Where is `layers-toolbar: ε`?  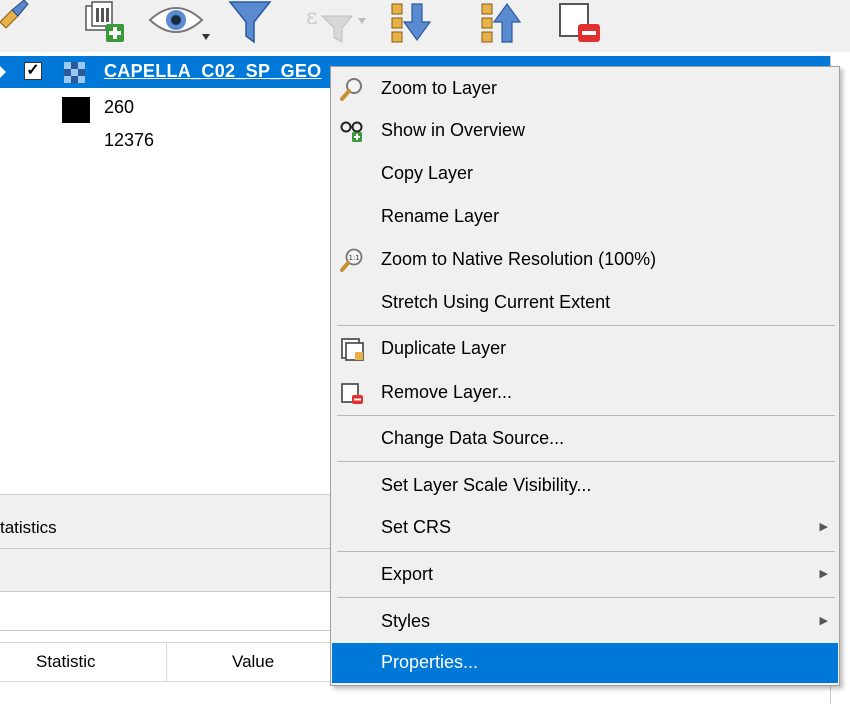 layers-toolbar: ε is located at coordinates (425, 26).